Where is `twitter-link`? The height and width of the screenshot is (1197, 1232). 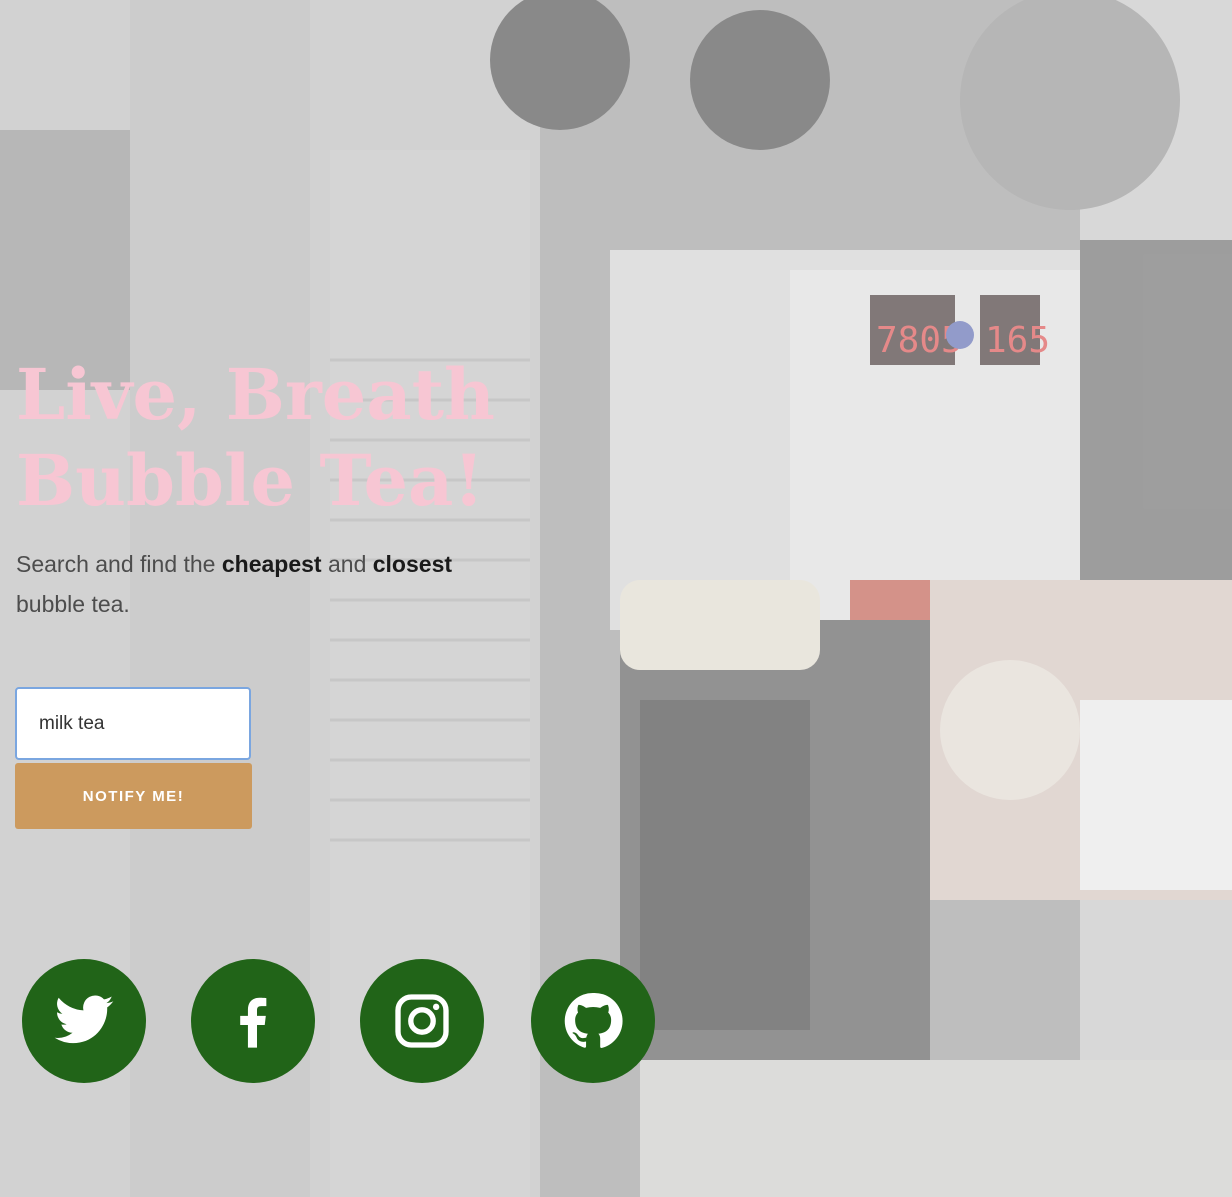
twitter-link is located at coordinates (84, 1021).